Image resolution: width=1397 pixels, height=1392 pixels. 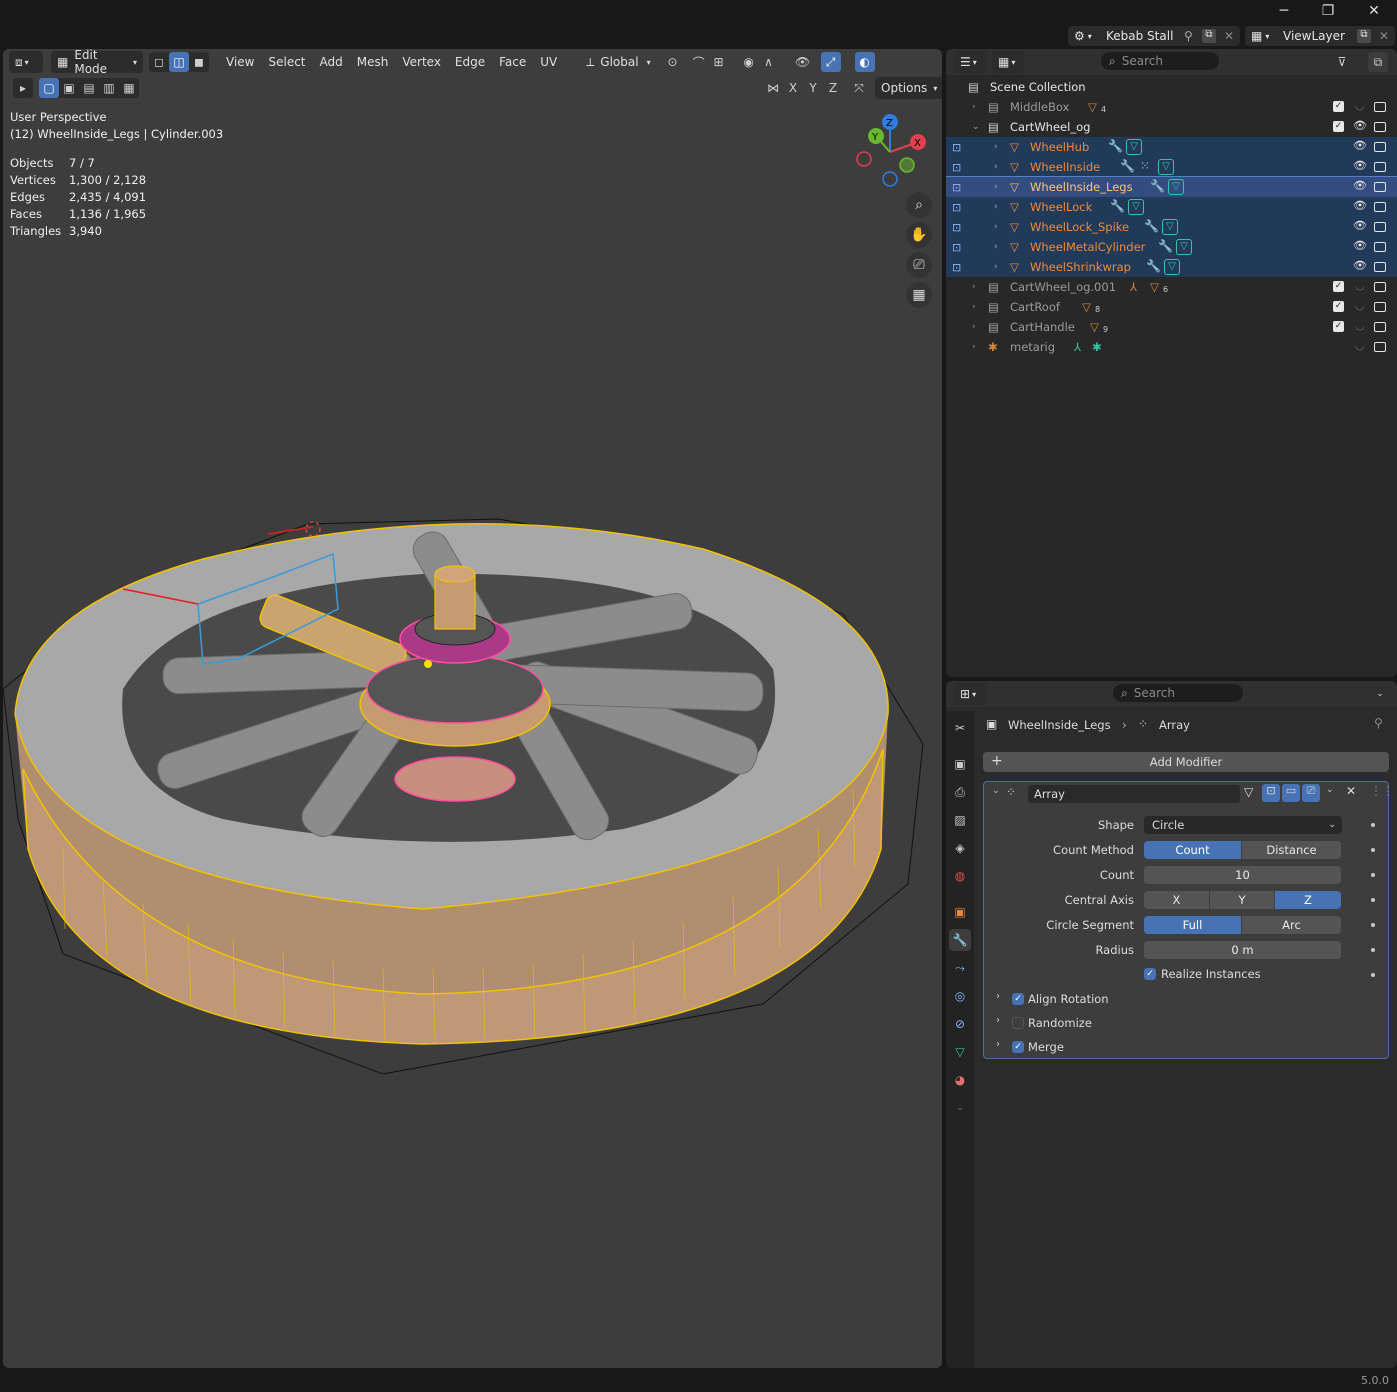 What do you see at coordinates (1342, 62) in the screenshot?
I see `filter-icon: ⊽` at bounding box center [1342, 62].